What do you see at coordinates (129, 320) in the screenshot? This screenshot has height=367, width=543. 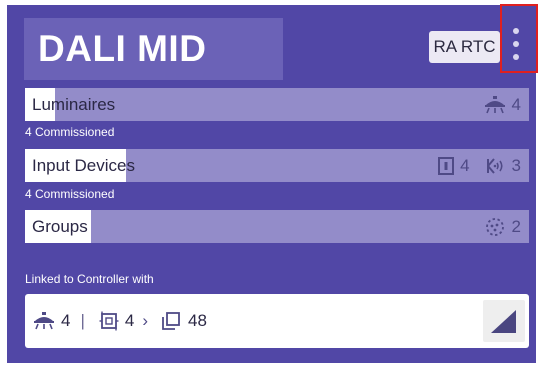 I see `linked-devices-count: 4` at bounding box center [129, 320].